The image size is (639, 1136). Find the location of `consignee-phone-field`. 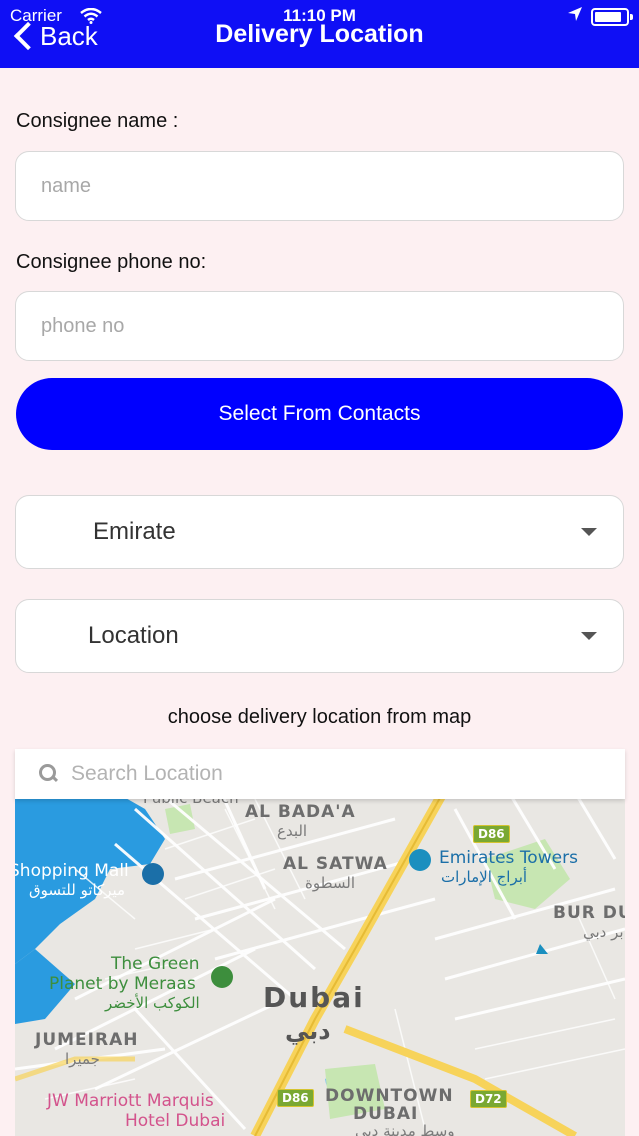

consignee-phone-field is located at coordinates (319, 326).